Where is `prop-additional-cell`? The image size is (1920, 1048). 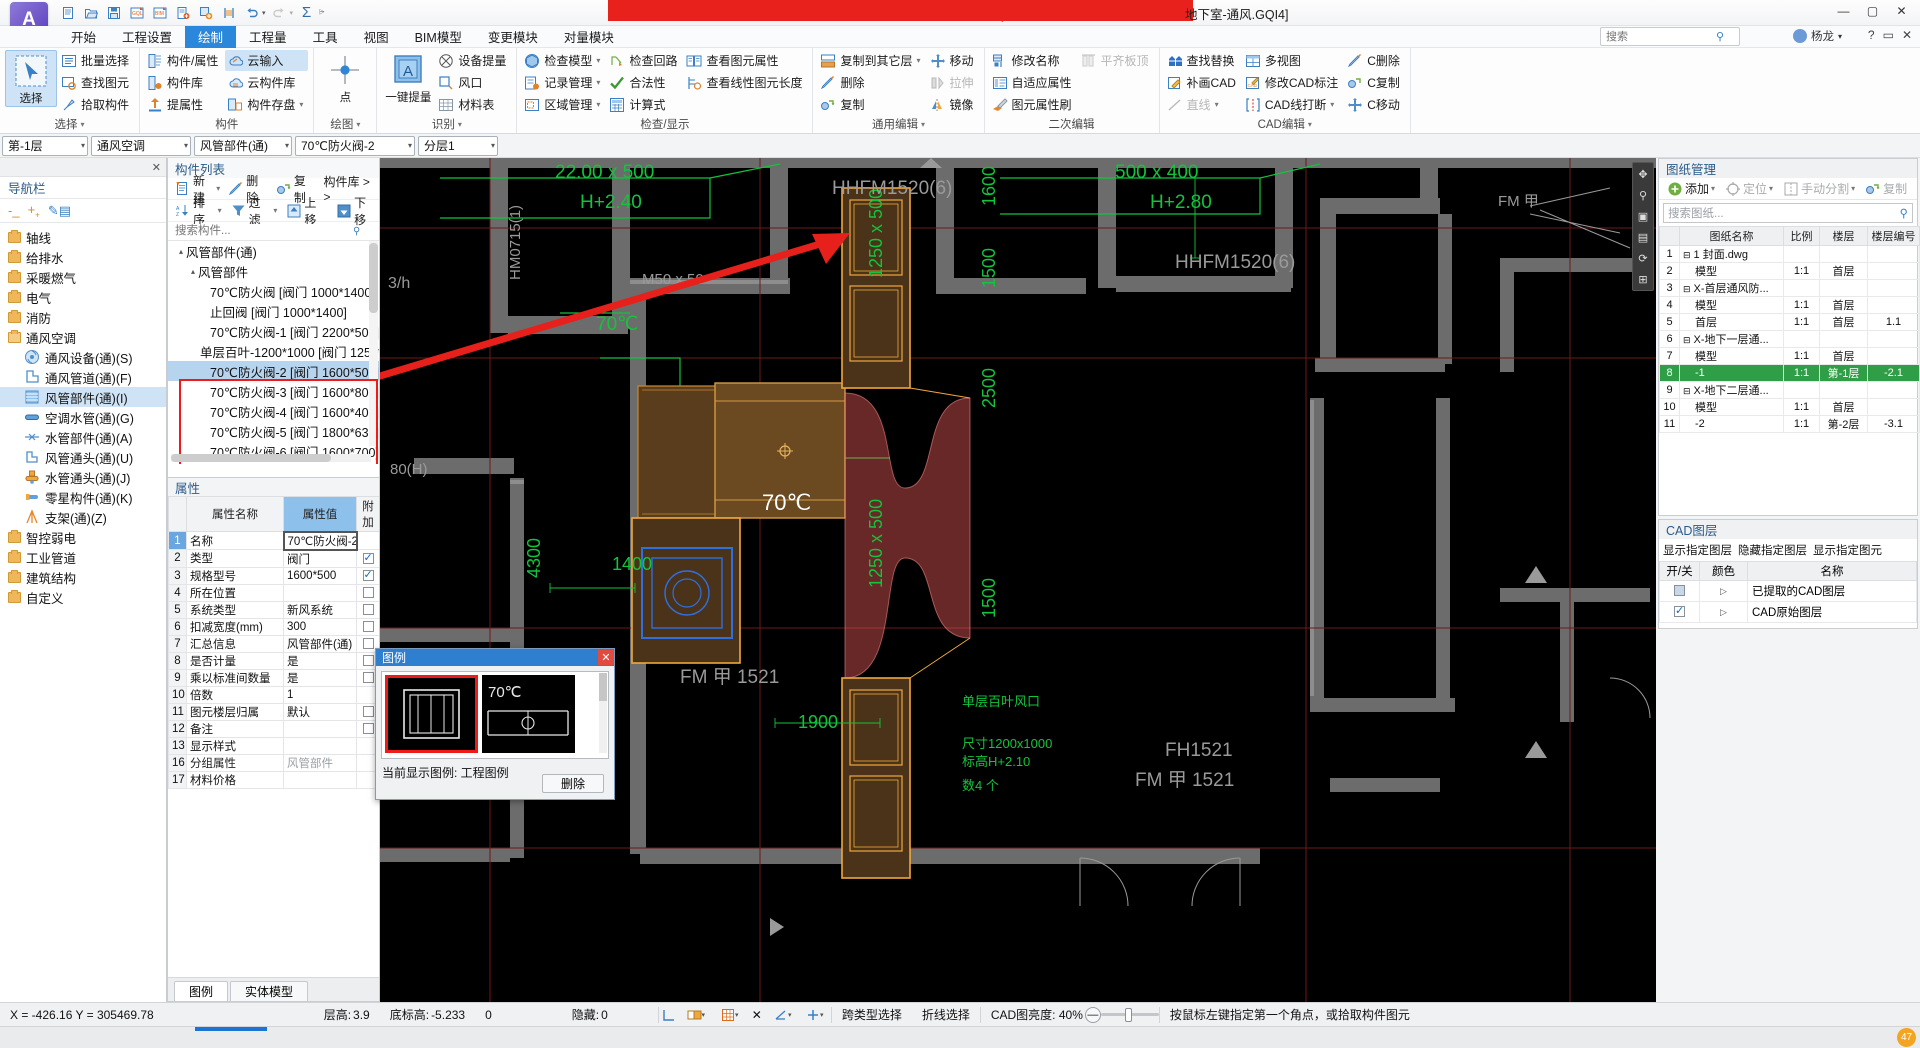
prop-additional-cell is located at coordinates (367, 626).